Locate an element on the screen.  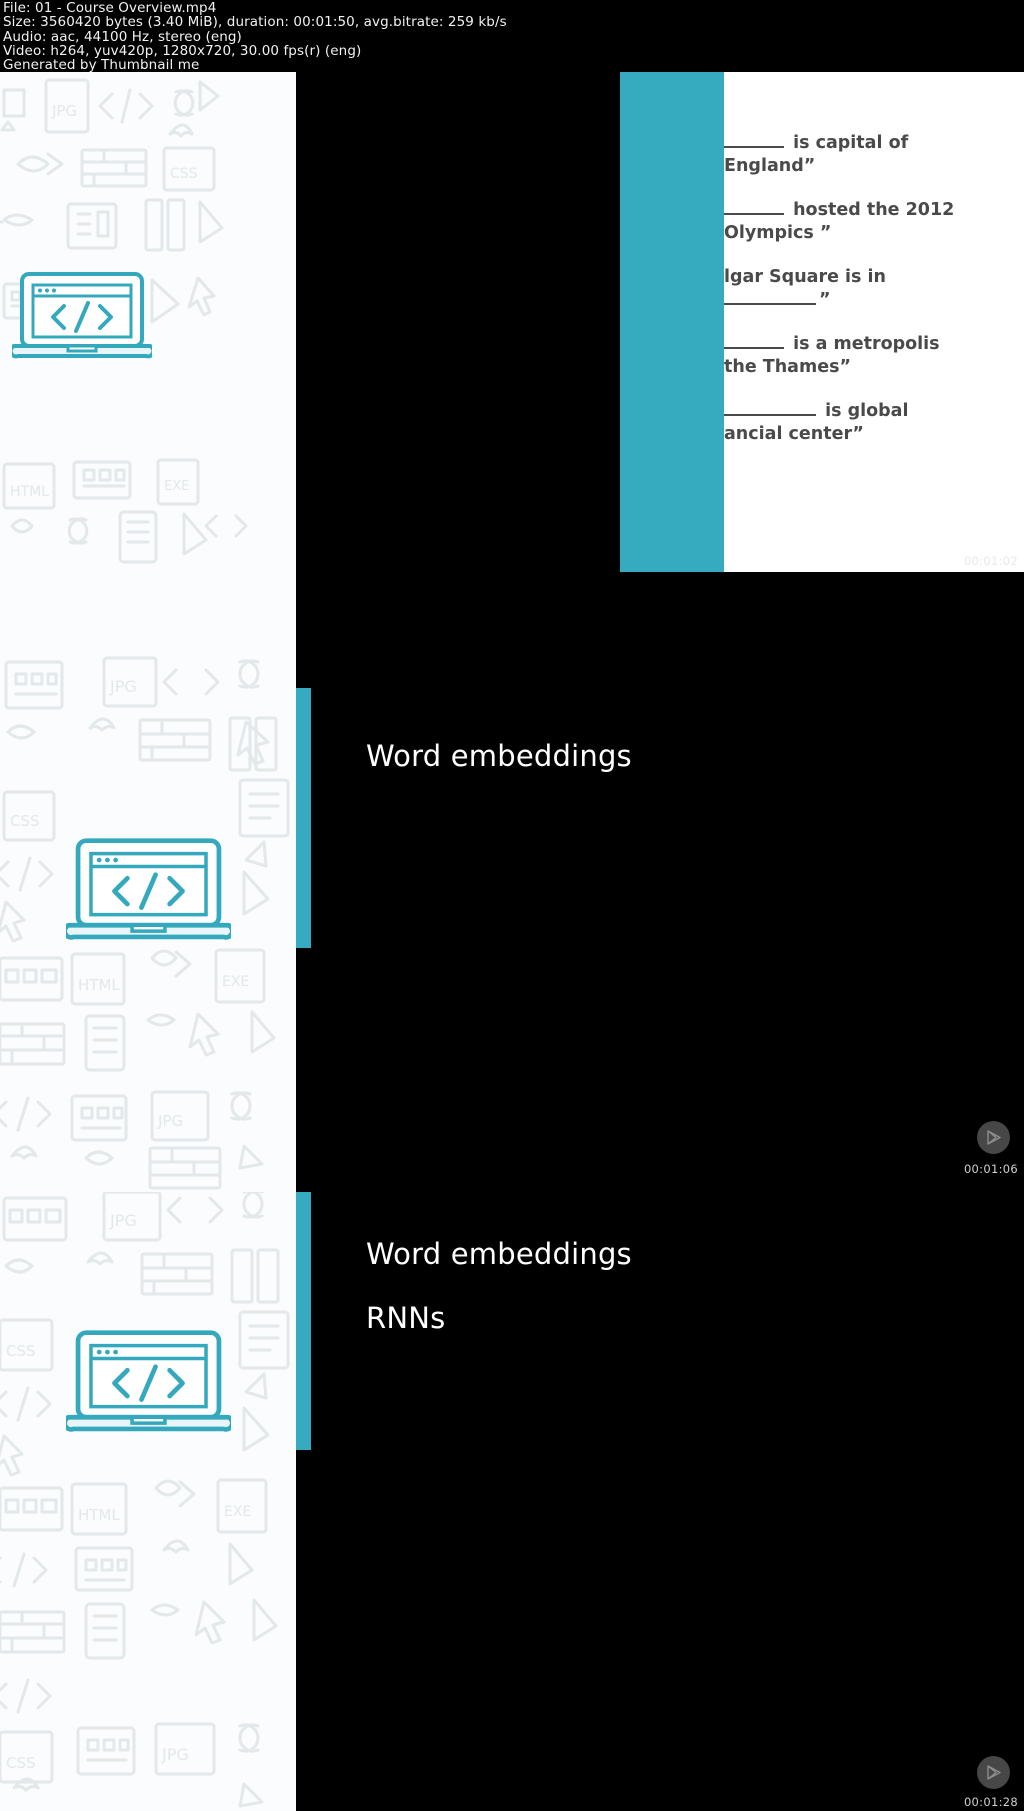
list-item: is global ancial center” is located at coordinates (874, 423).